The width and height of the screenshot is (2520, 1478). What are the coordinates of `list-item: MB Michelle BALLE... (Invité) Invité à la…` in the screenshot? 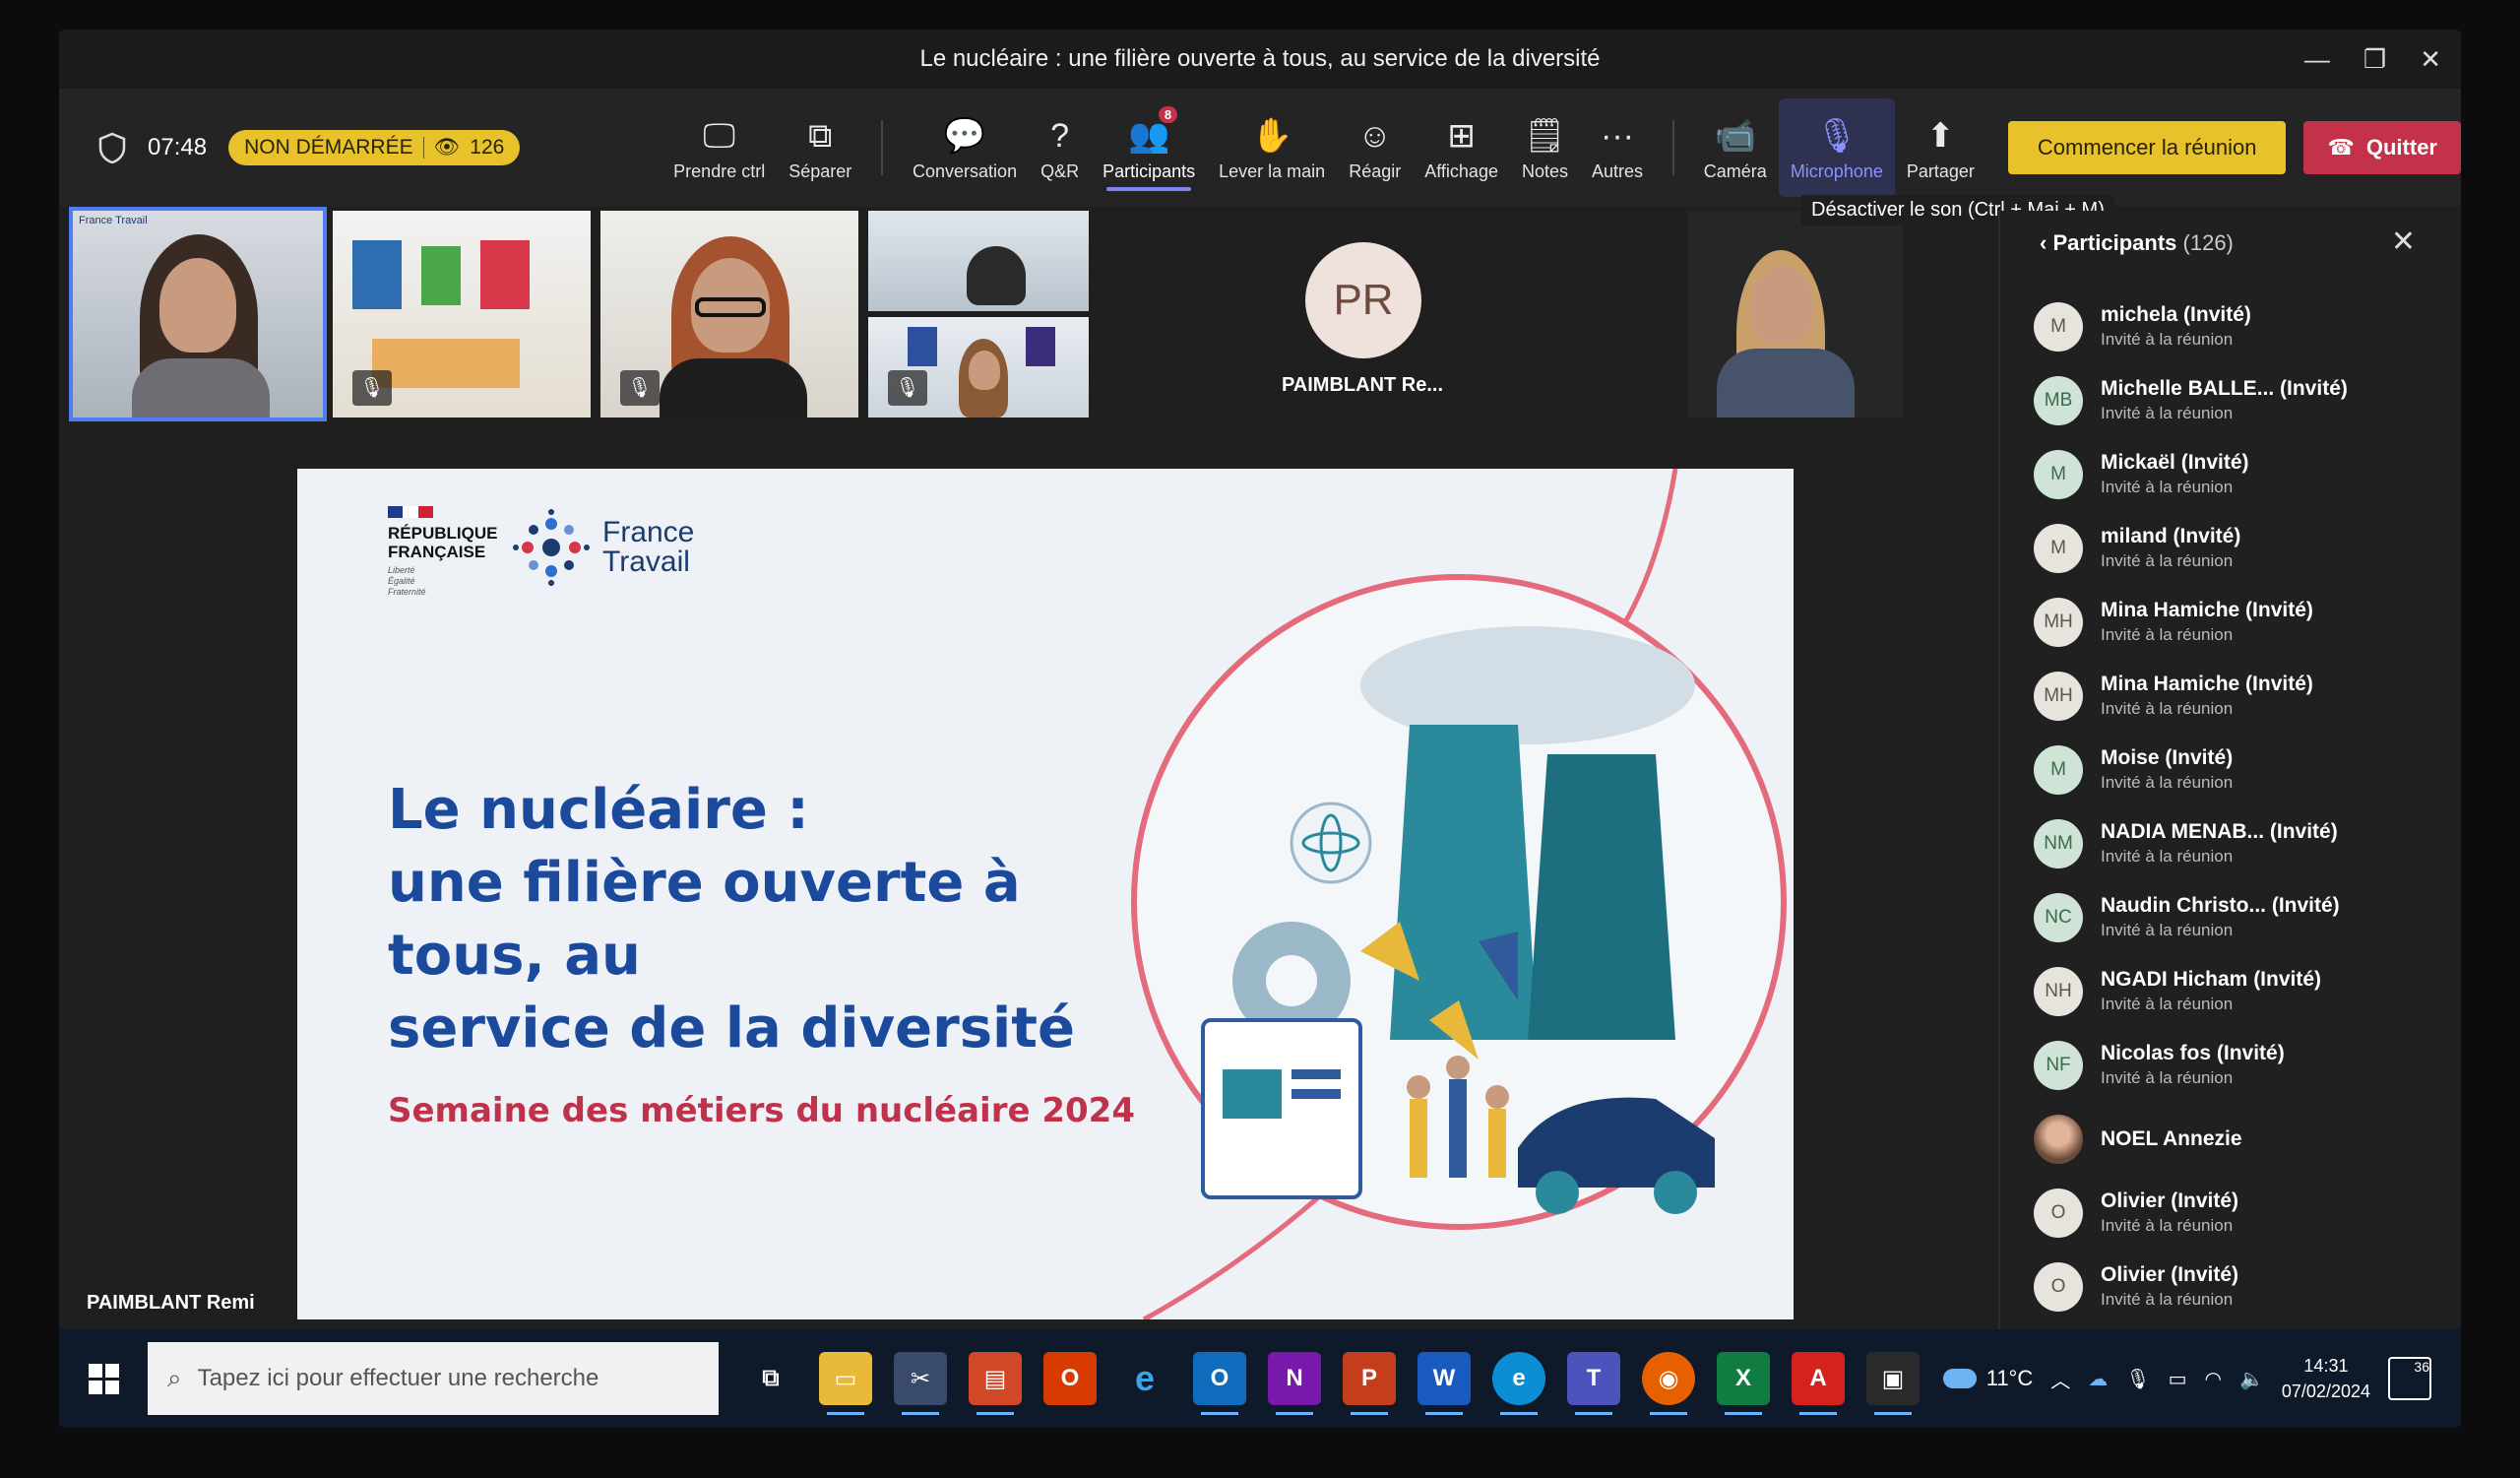 It's located at (2230, 400).